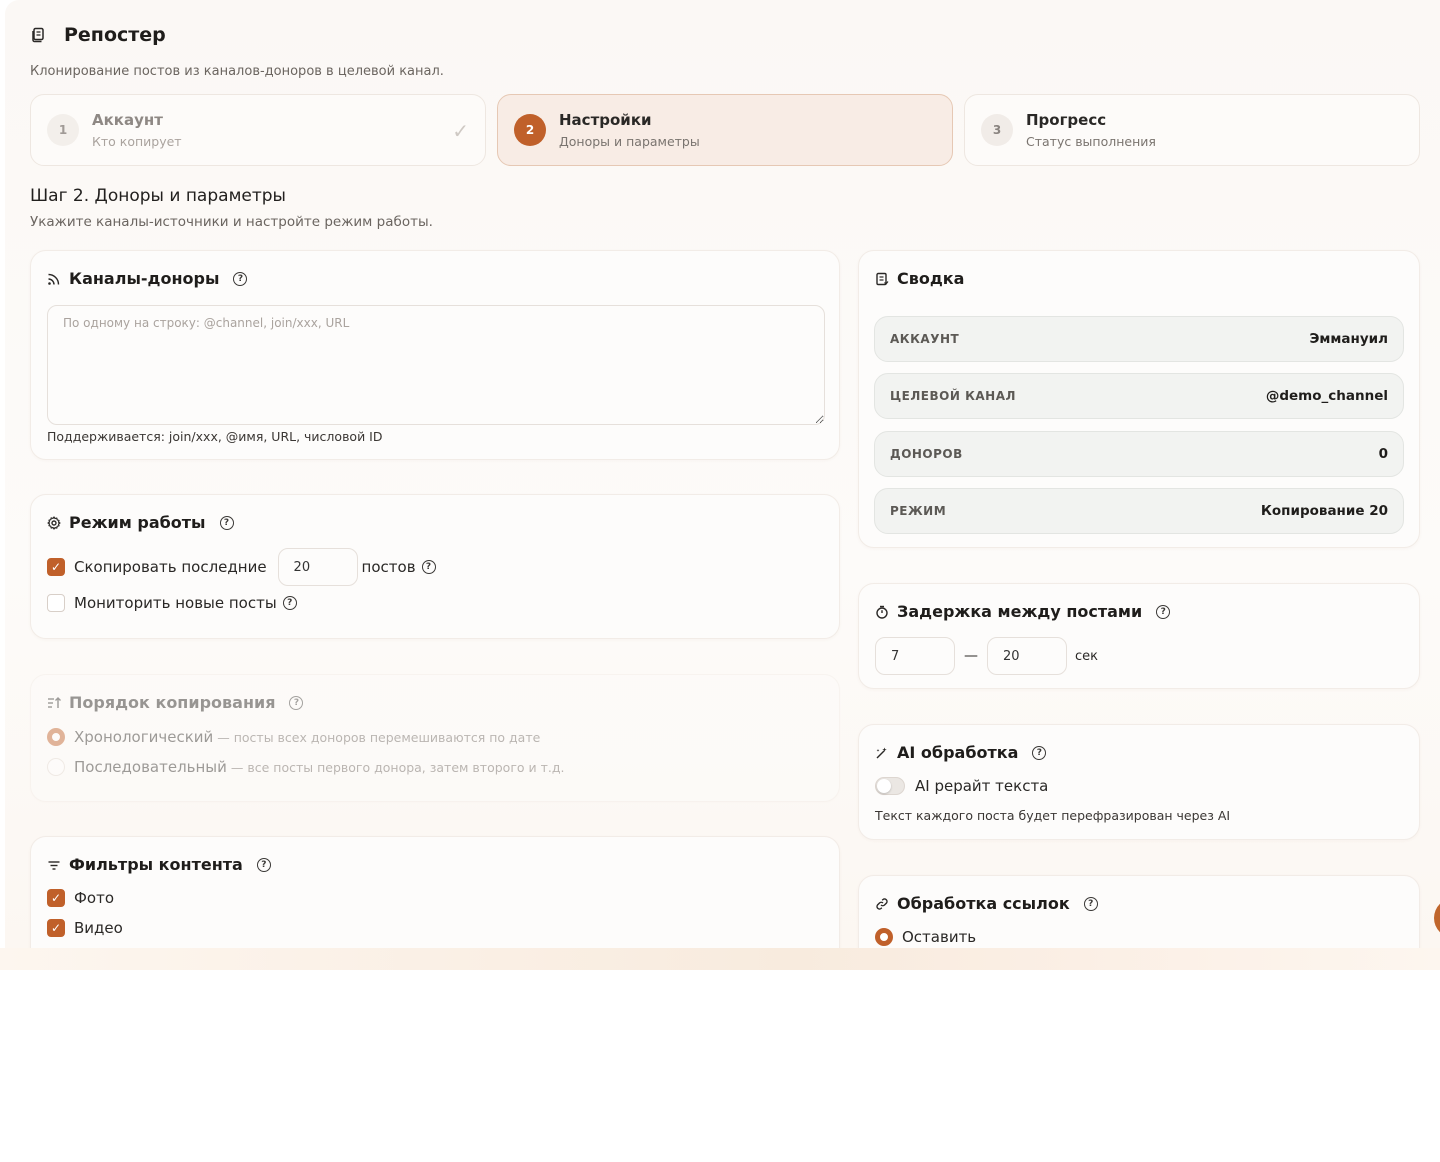  What do you see at coordinates (926, 454) in the screenshot?
I see `summary-key: ДОНОРОВ` at bounding box center [926, 454].